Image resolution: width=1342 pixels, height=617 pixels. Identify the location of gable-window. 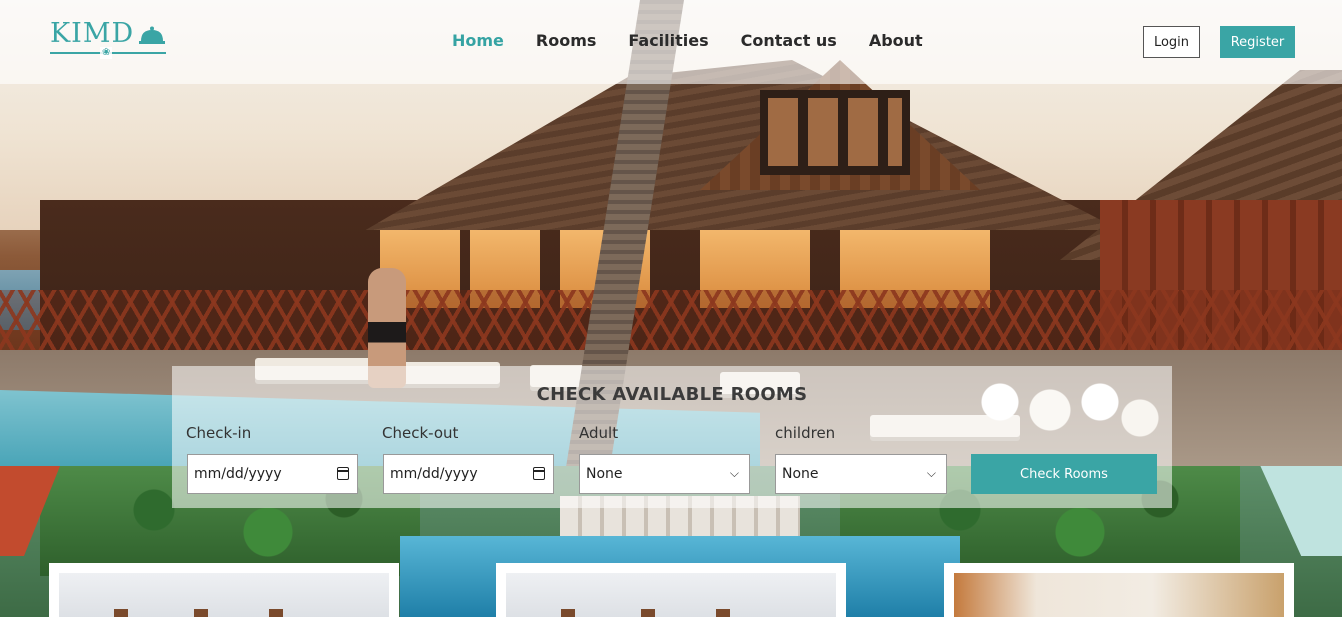
(835, 132).